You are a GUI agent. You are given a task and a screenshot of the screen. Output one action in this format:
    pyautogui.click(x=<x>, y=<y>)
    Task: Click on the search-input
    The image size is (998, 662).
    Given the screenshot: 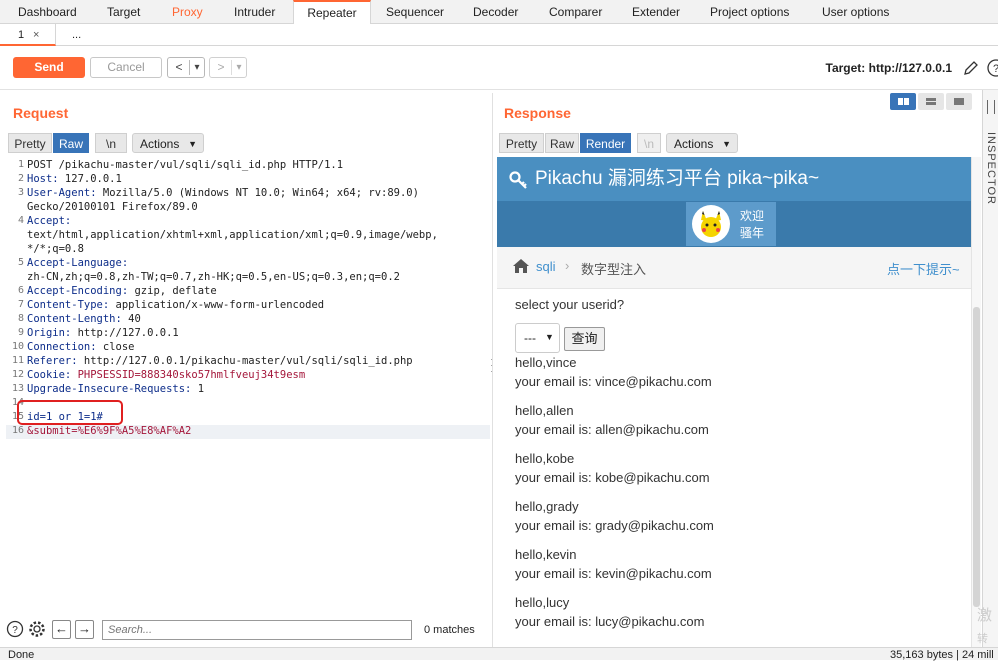 What is the action you would take?
    pyautogui.click(x=257, y=630)
    